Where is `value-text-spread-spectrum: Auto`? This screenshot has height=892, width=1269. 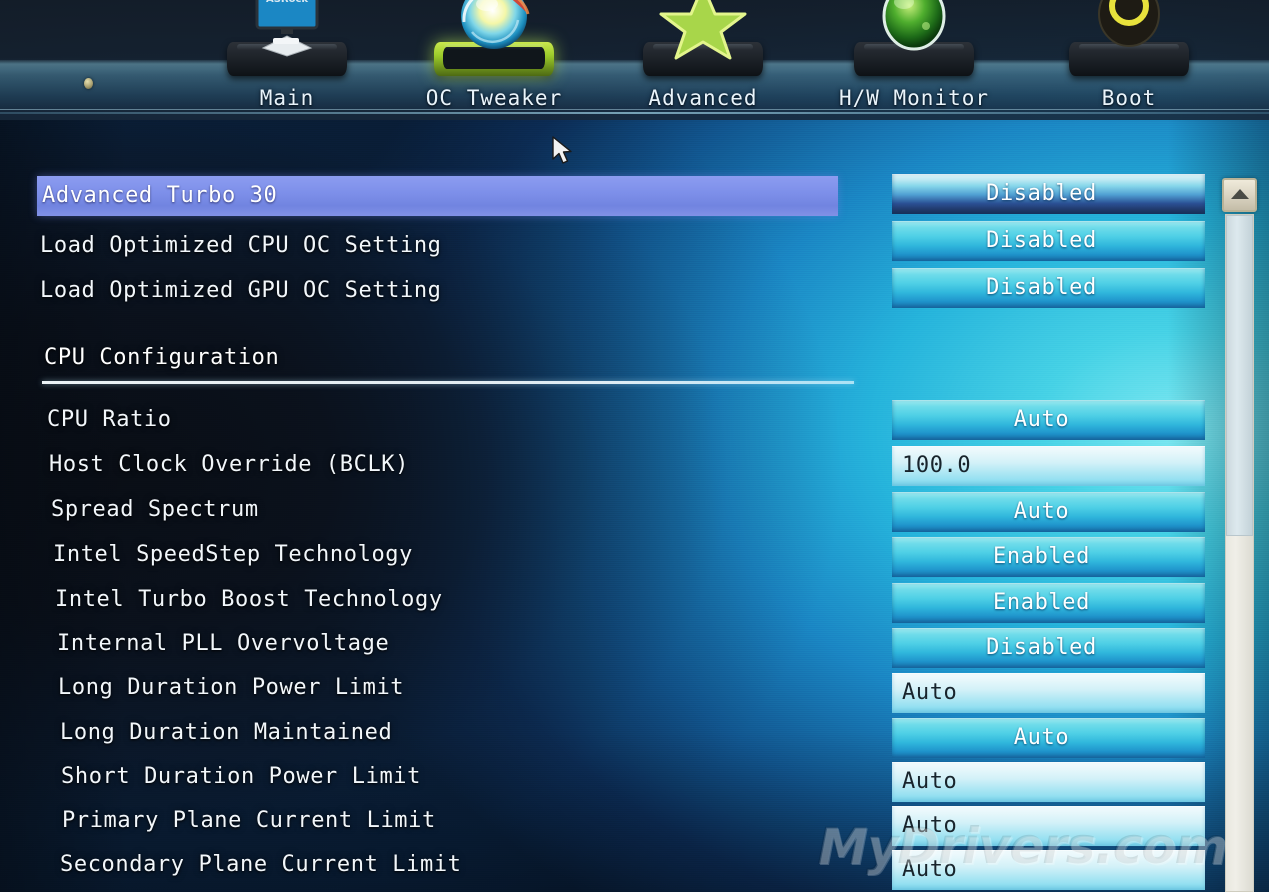
value-text-spread-spectrum: Auto is located at coordinates (1041, 511).